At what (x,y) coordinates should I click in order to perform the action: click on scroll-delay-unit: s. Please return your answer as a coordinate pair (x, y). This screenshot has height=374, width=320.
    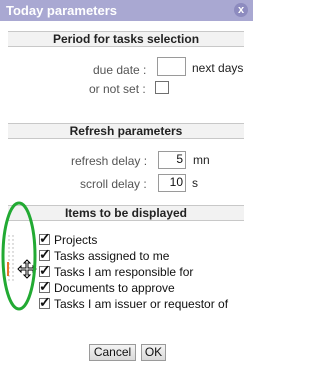
    Looking at the image, I should click on (195, 183).